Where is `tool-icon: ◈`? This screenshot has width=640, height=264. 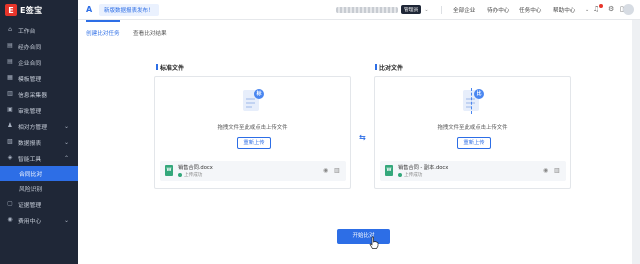 tool-icon: ◈ is located at coordinates (10, 157).